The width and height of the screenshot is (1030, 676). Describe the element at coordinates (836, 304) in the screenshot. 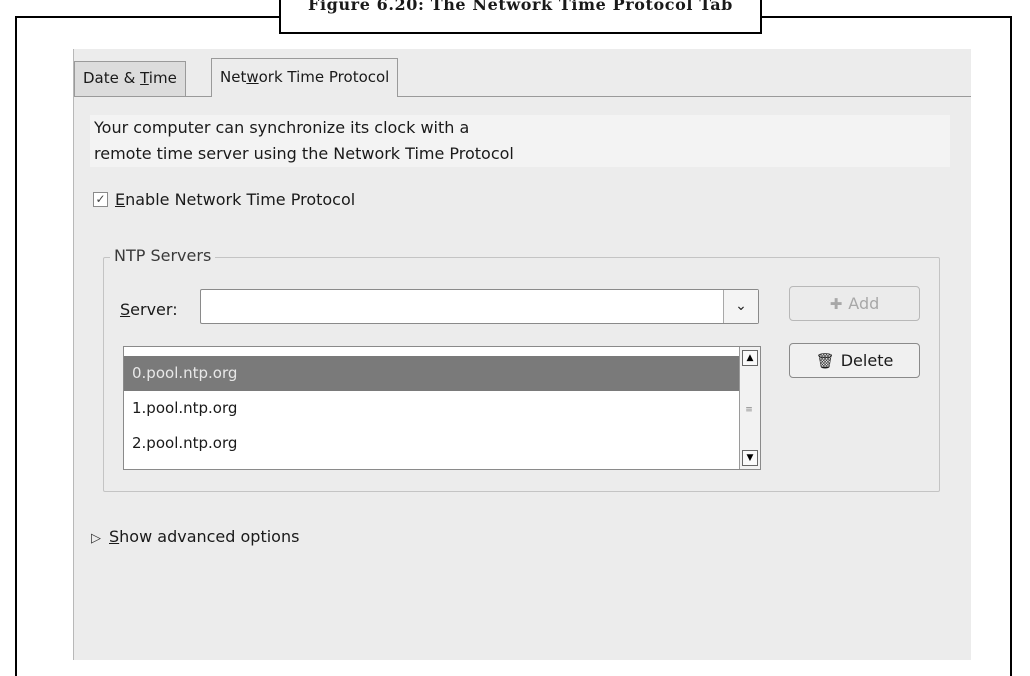

I see `plus-icon: ✚` at that location.